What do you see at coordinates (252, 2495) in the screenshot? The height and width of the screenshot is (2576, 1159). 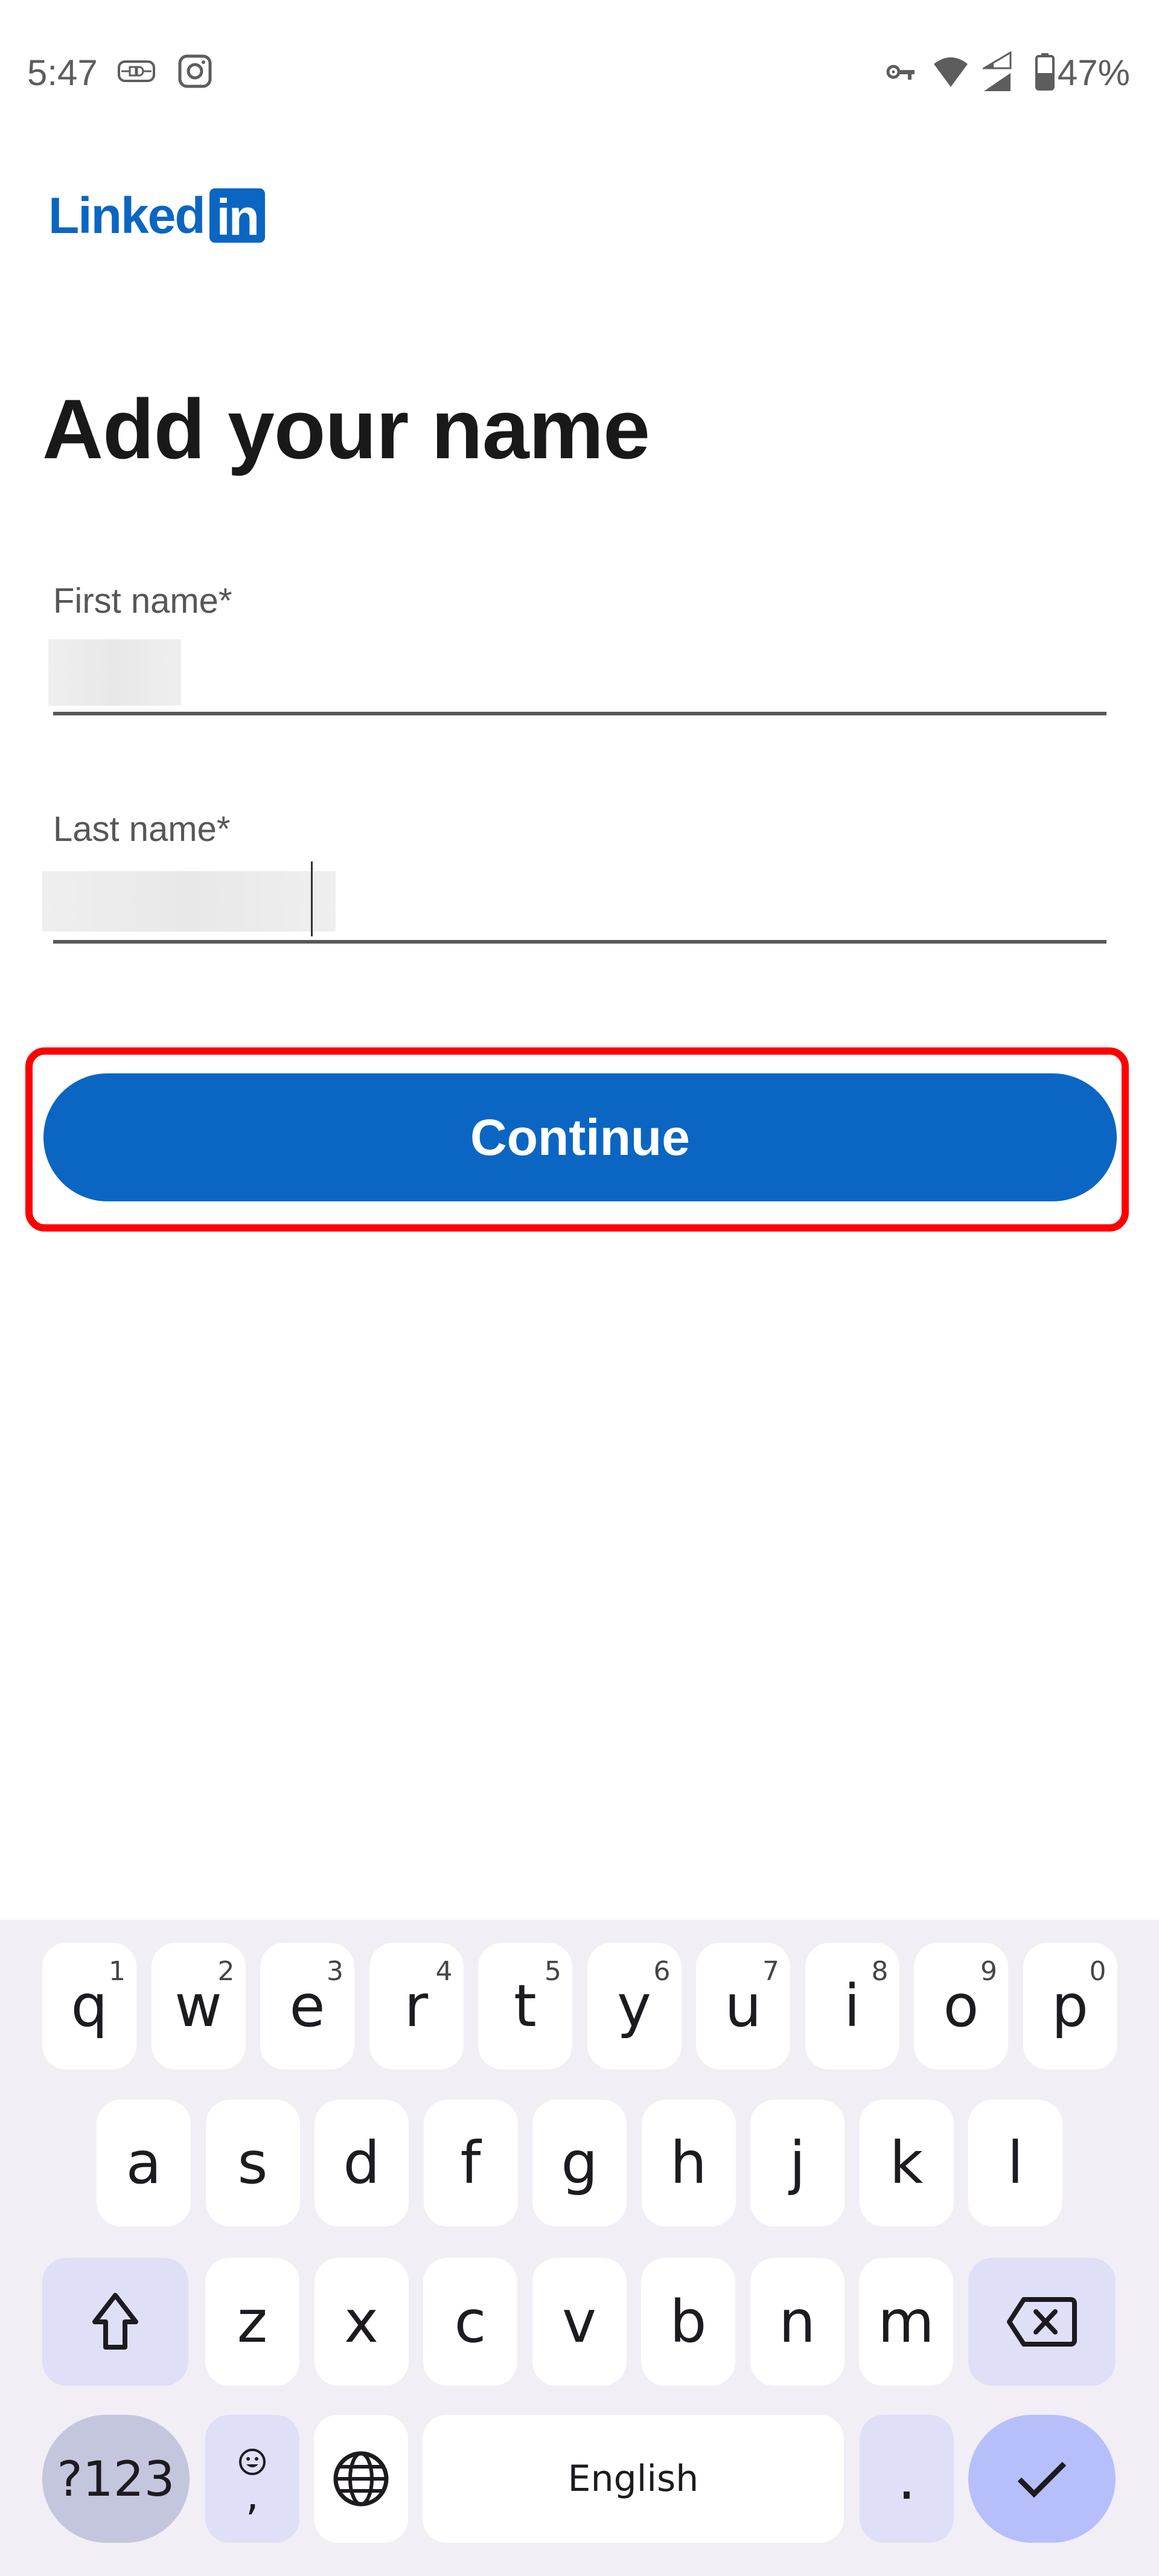 I see `comma-label: ,` at bounding box center [252, 2495].